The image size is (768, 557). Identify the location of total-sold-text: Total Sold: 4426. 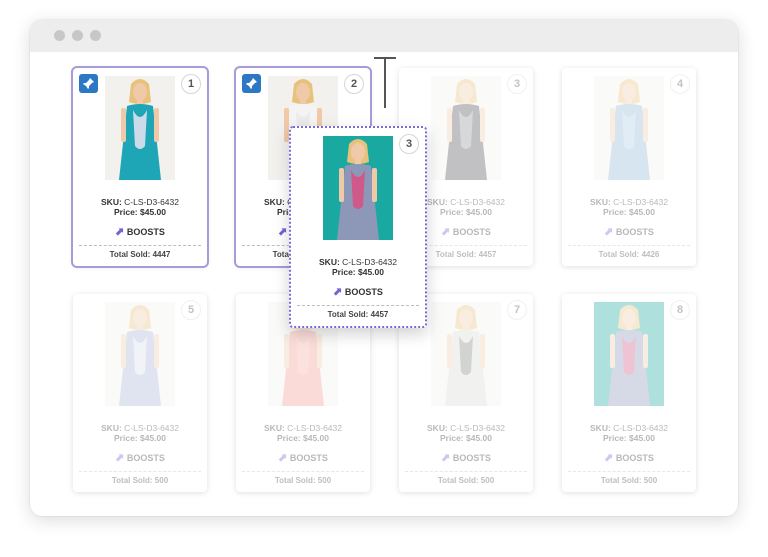
(629, 252).